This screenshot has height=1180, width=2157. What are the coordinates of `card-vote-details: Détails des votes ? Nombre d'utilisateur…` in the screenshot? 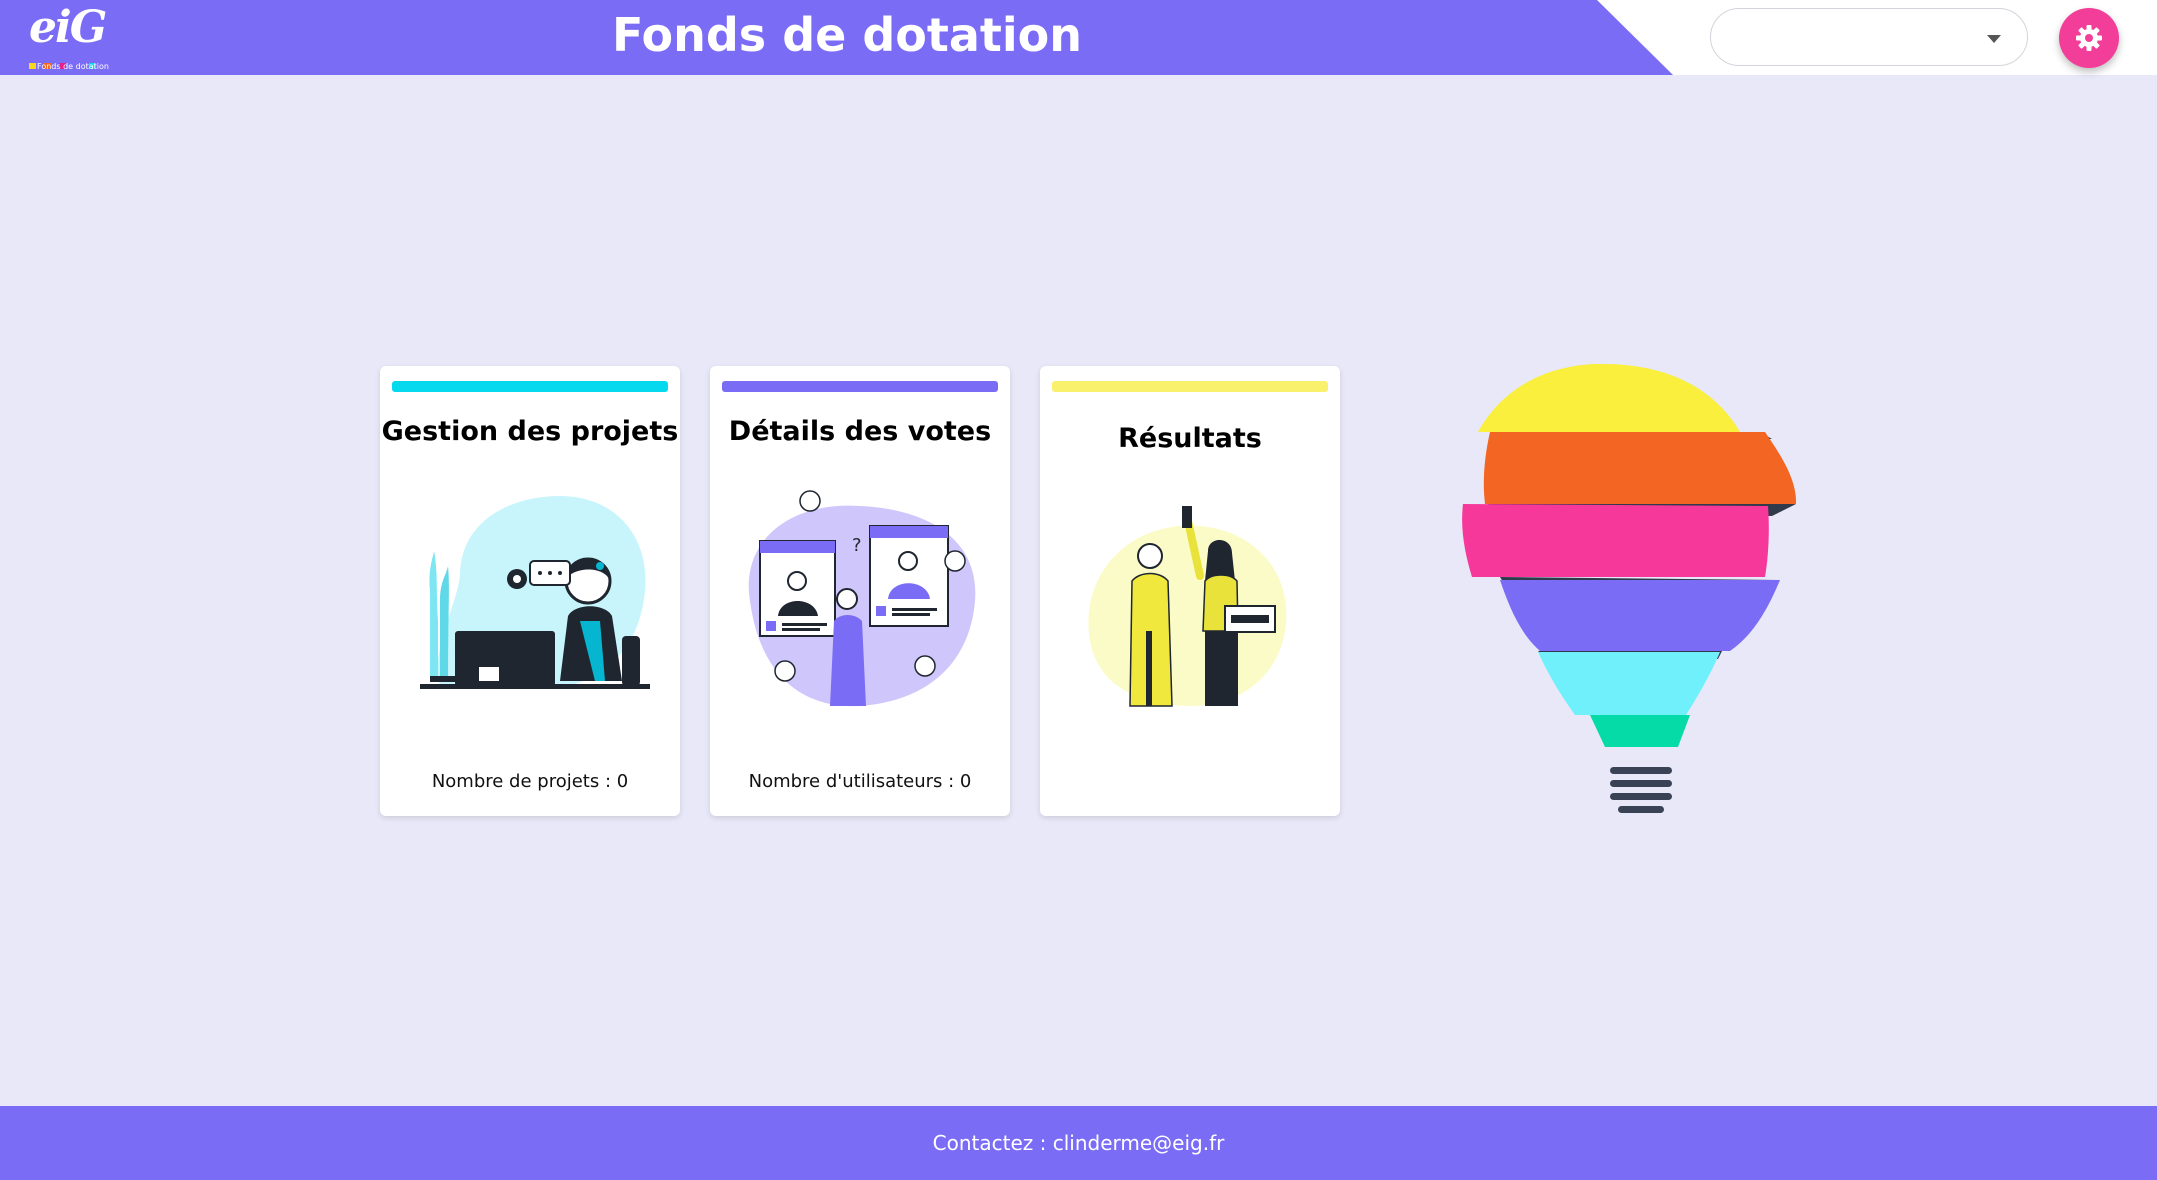 It's located at (860, 591).